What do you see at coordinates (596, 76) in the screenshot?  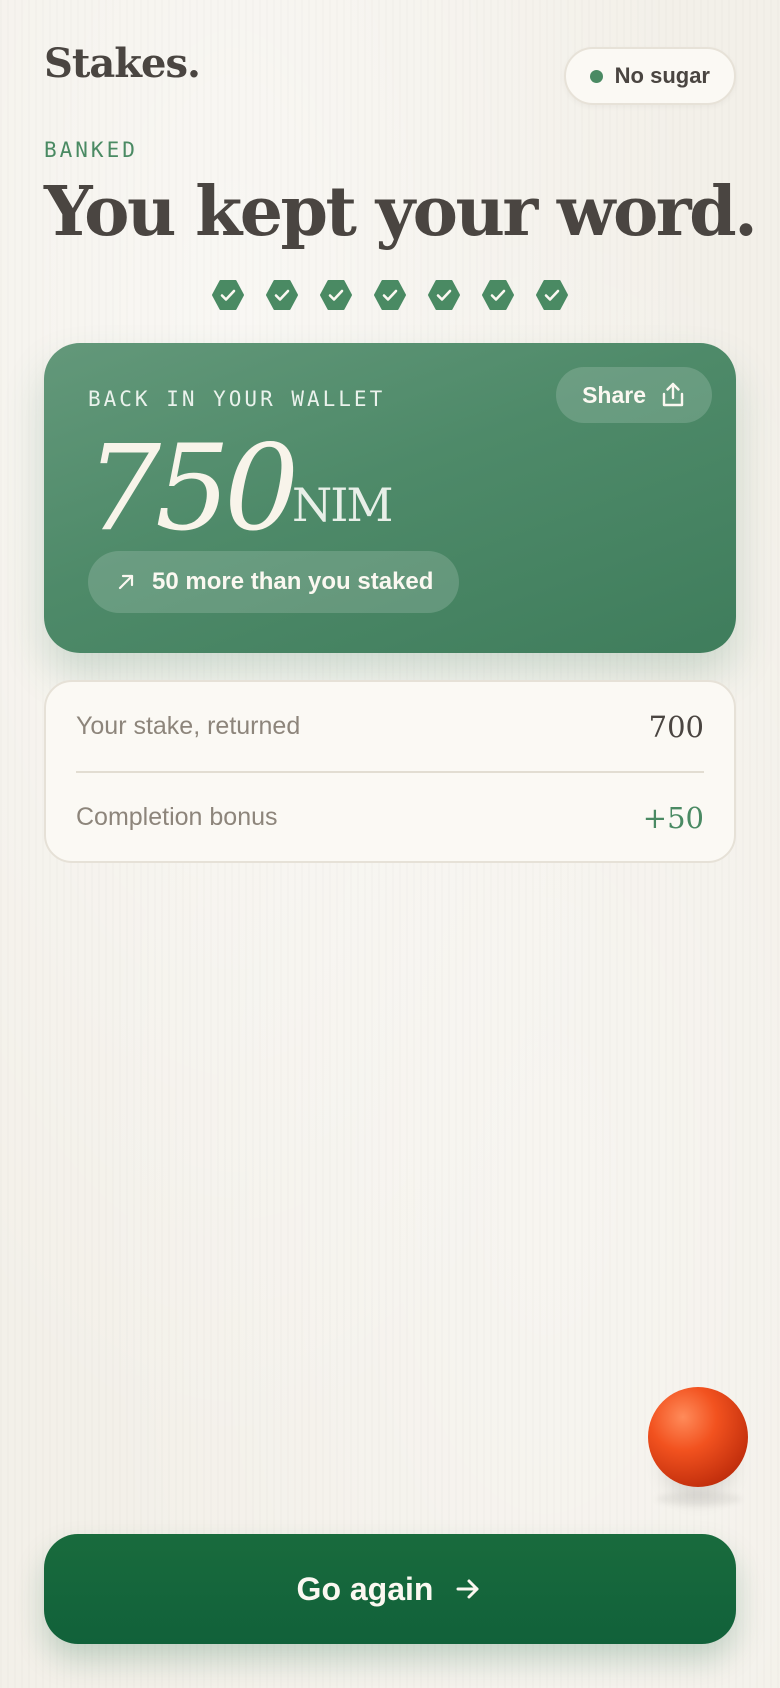 I see `status-dot` at bounding box center [596, 76].